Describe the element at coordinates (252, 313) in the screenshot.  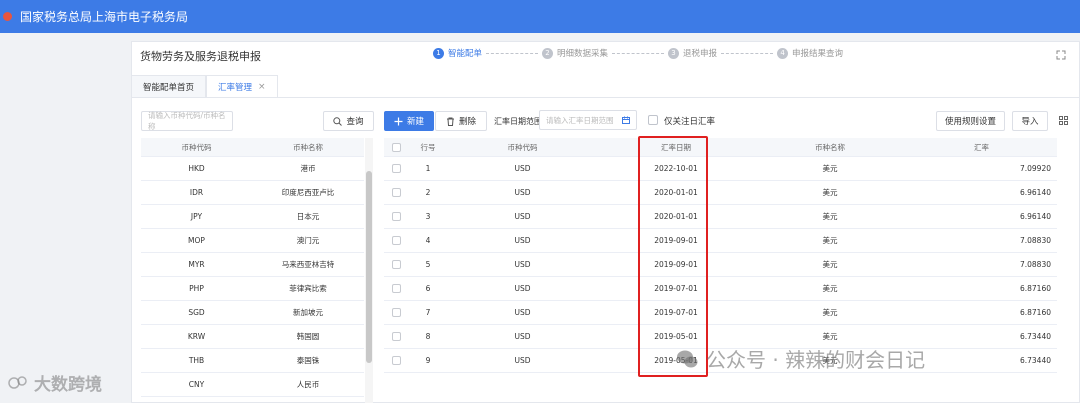
I see `table-row: SGD 新加坡元` at that location.